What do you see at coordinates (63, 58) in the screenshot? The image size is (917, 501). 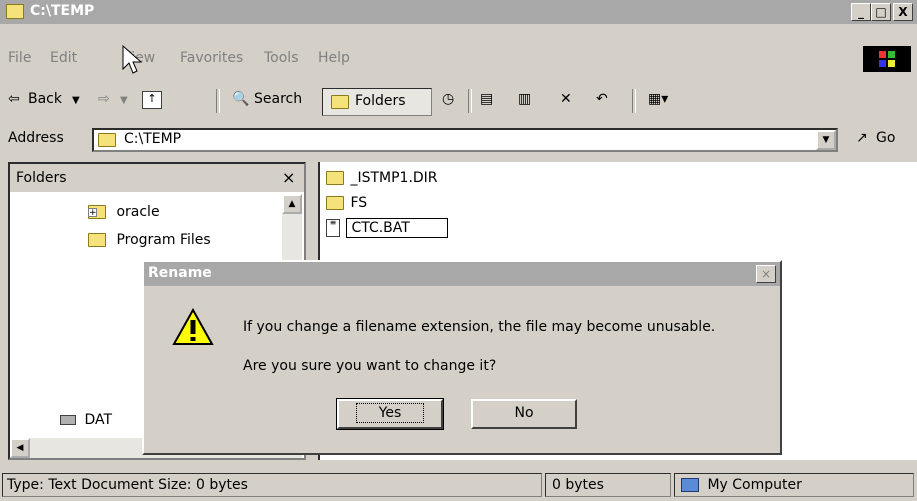 I see `menu-edit: Edit` at bounding box center [63, 58].